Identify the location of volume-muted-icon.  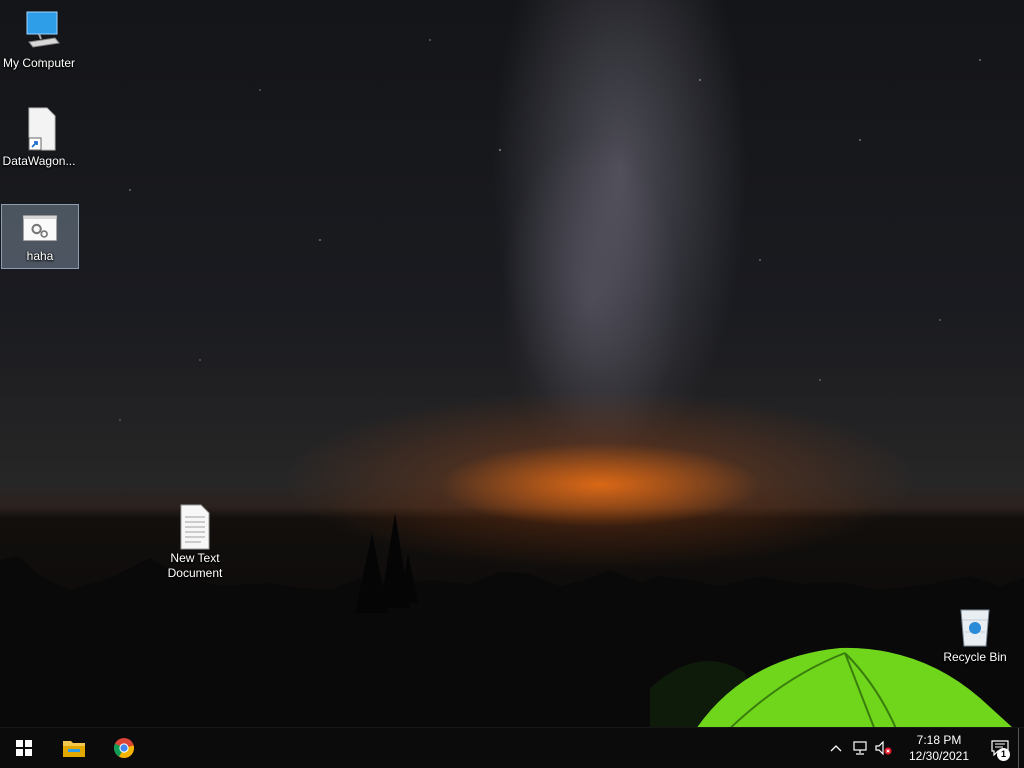
(883, 748).